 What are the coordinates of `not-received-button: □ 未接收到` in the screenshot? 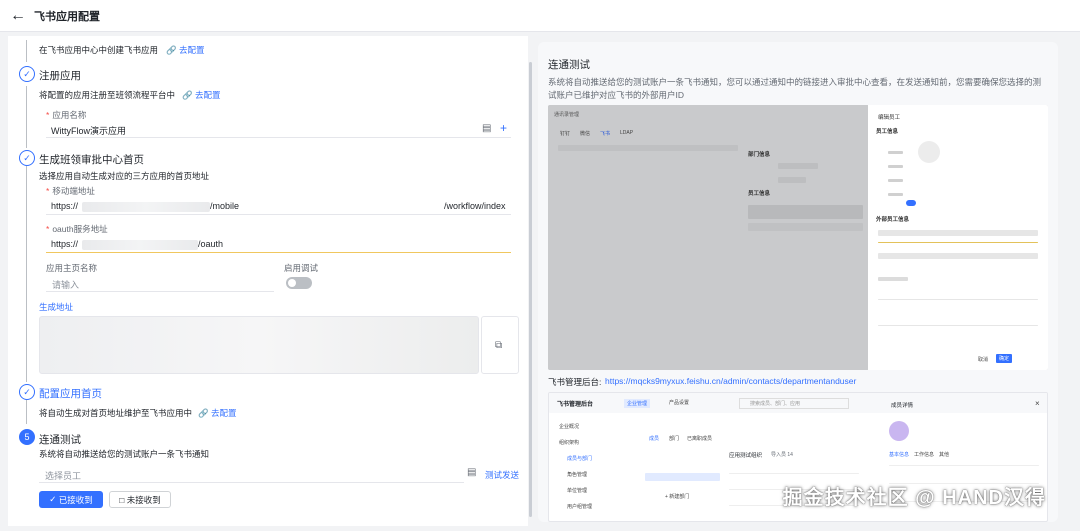 It's located at (140, 499).